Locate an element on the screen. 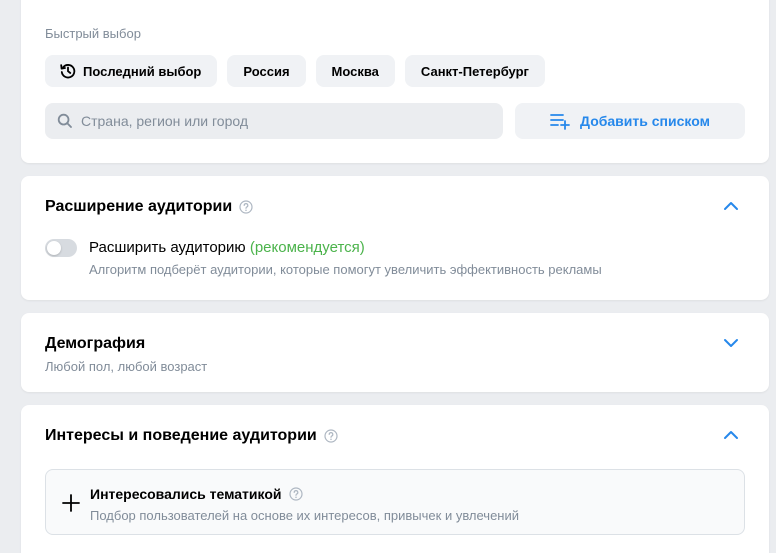 This screenshot has height=553, width=776. chip-moscow: Москва is located at coordinates (355, 71).